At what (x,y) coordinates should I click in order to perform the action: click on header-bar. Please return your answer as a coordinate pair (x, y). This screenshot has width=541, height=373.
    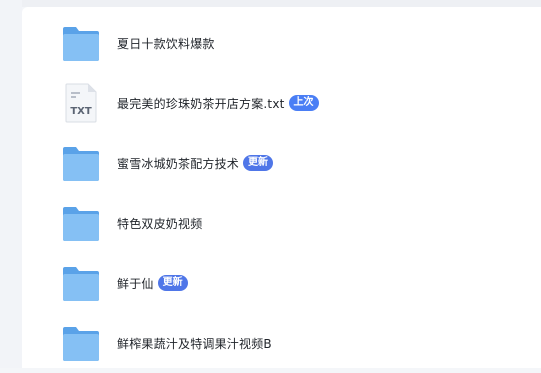
    Looking at the image, I should click on (281, 3).